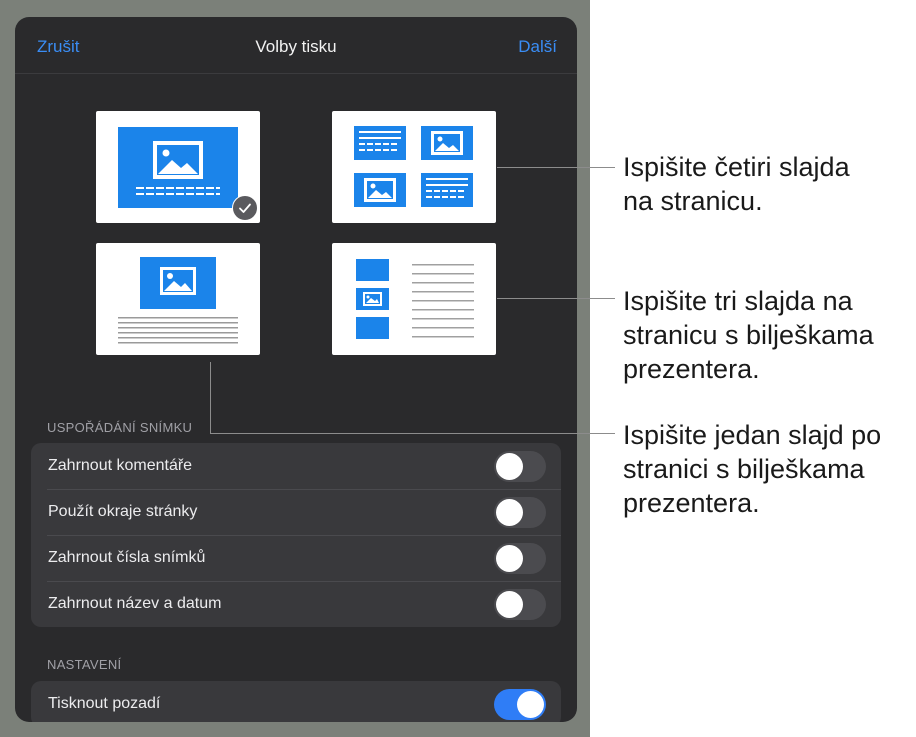 The height and width of the screenshot is (737, 916). What do you see at coordinates (120, 465) in the screenshot?
I see `option-label: Zahrnout komentáře` at bounding box center [120, 465].